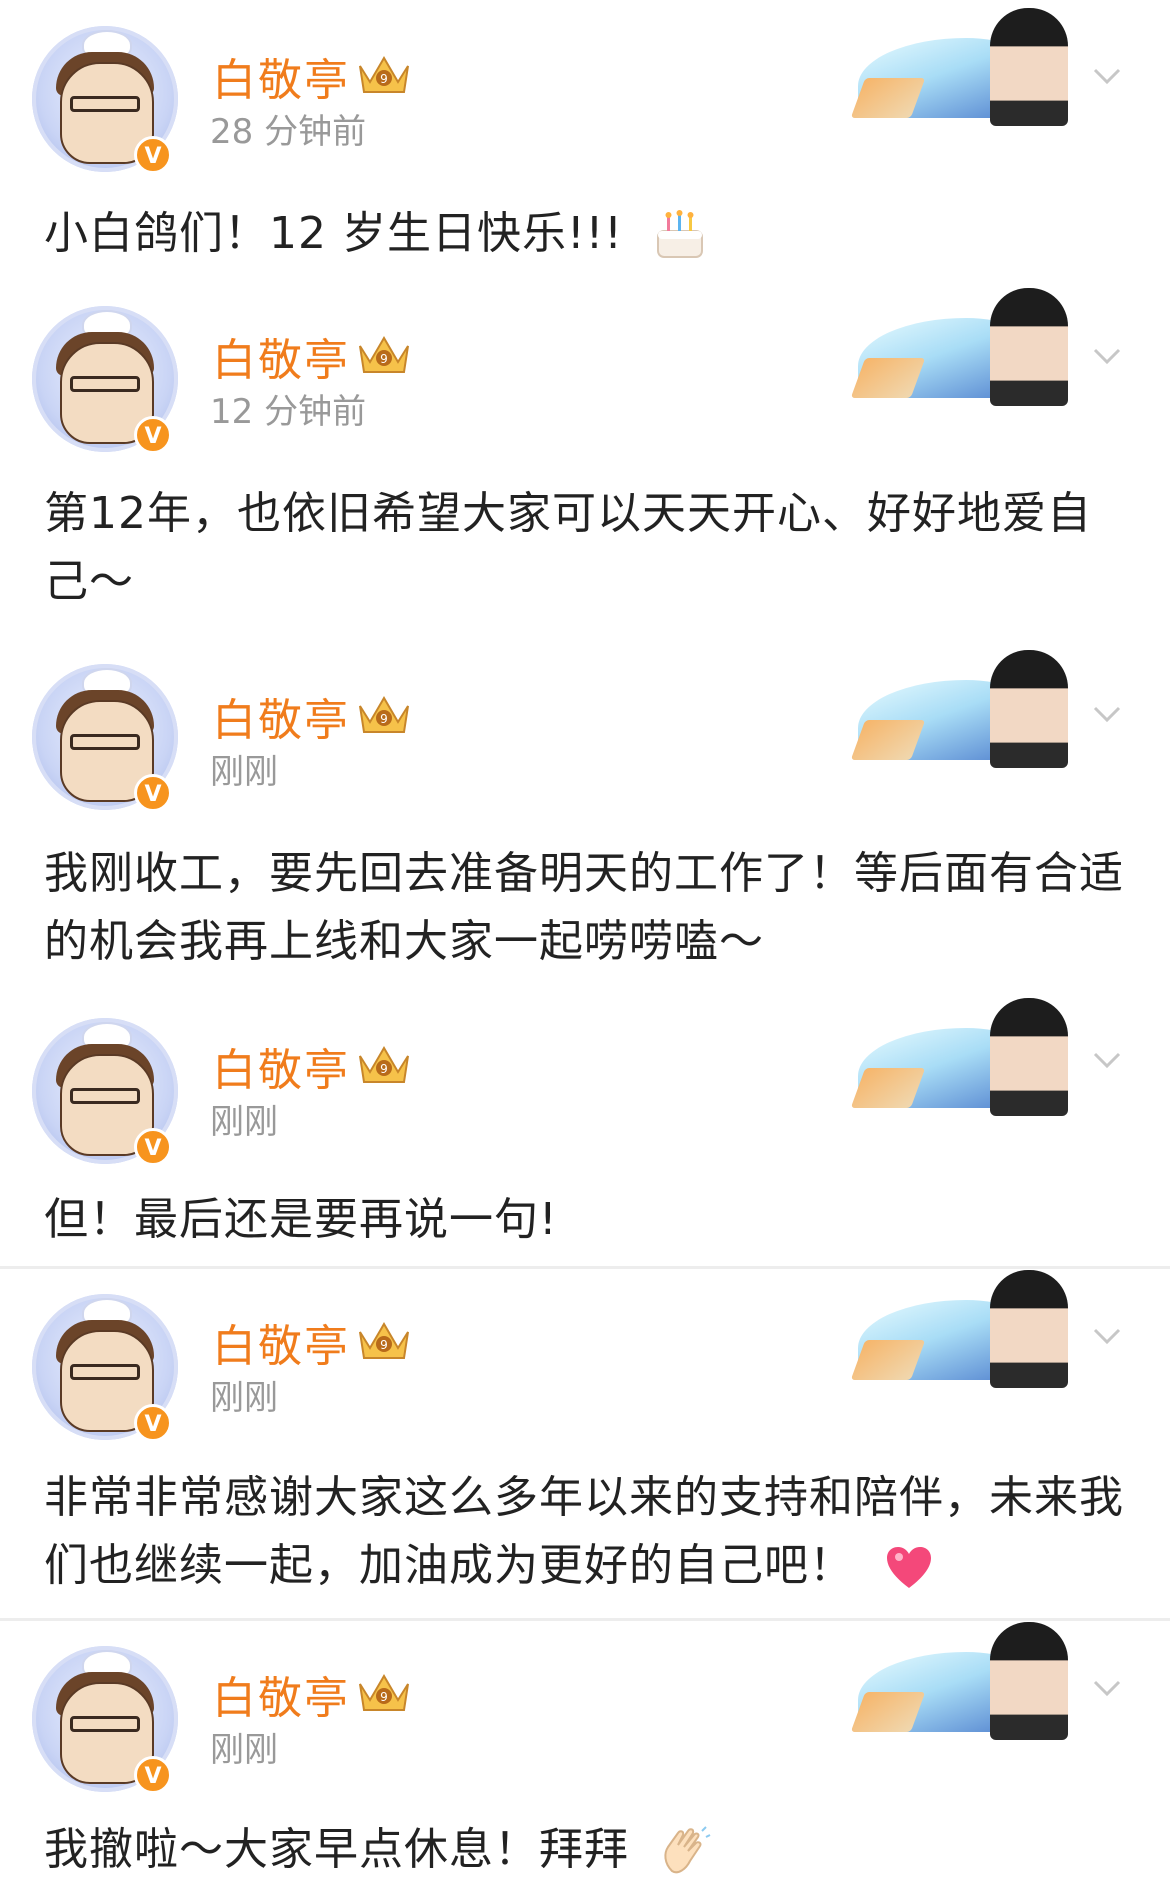 This screenshot has height=1890, width=1170. Describe the element at coordinates (589, 234) in the screenshot. I see `post-text: 小白鸽们！12 岁生日快乐!!!` at that location.